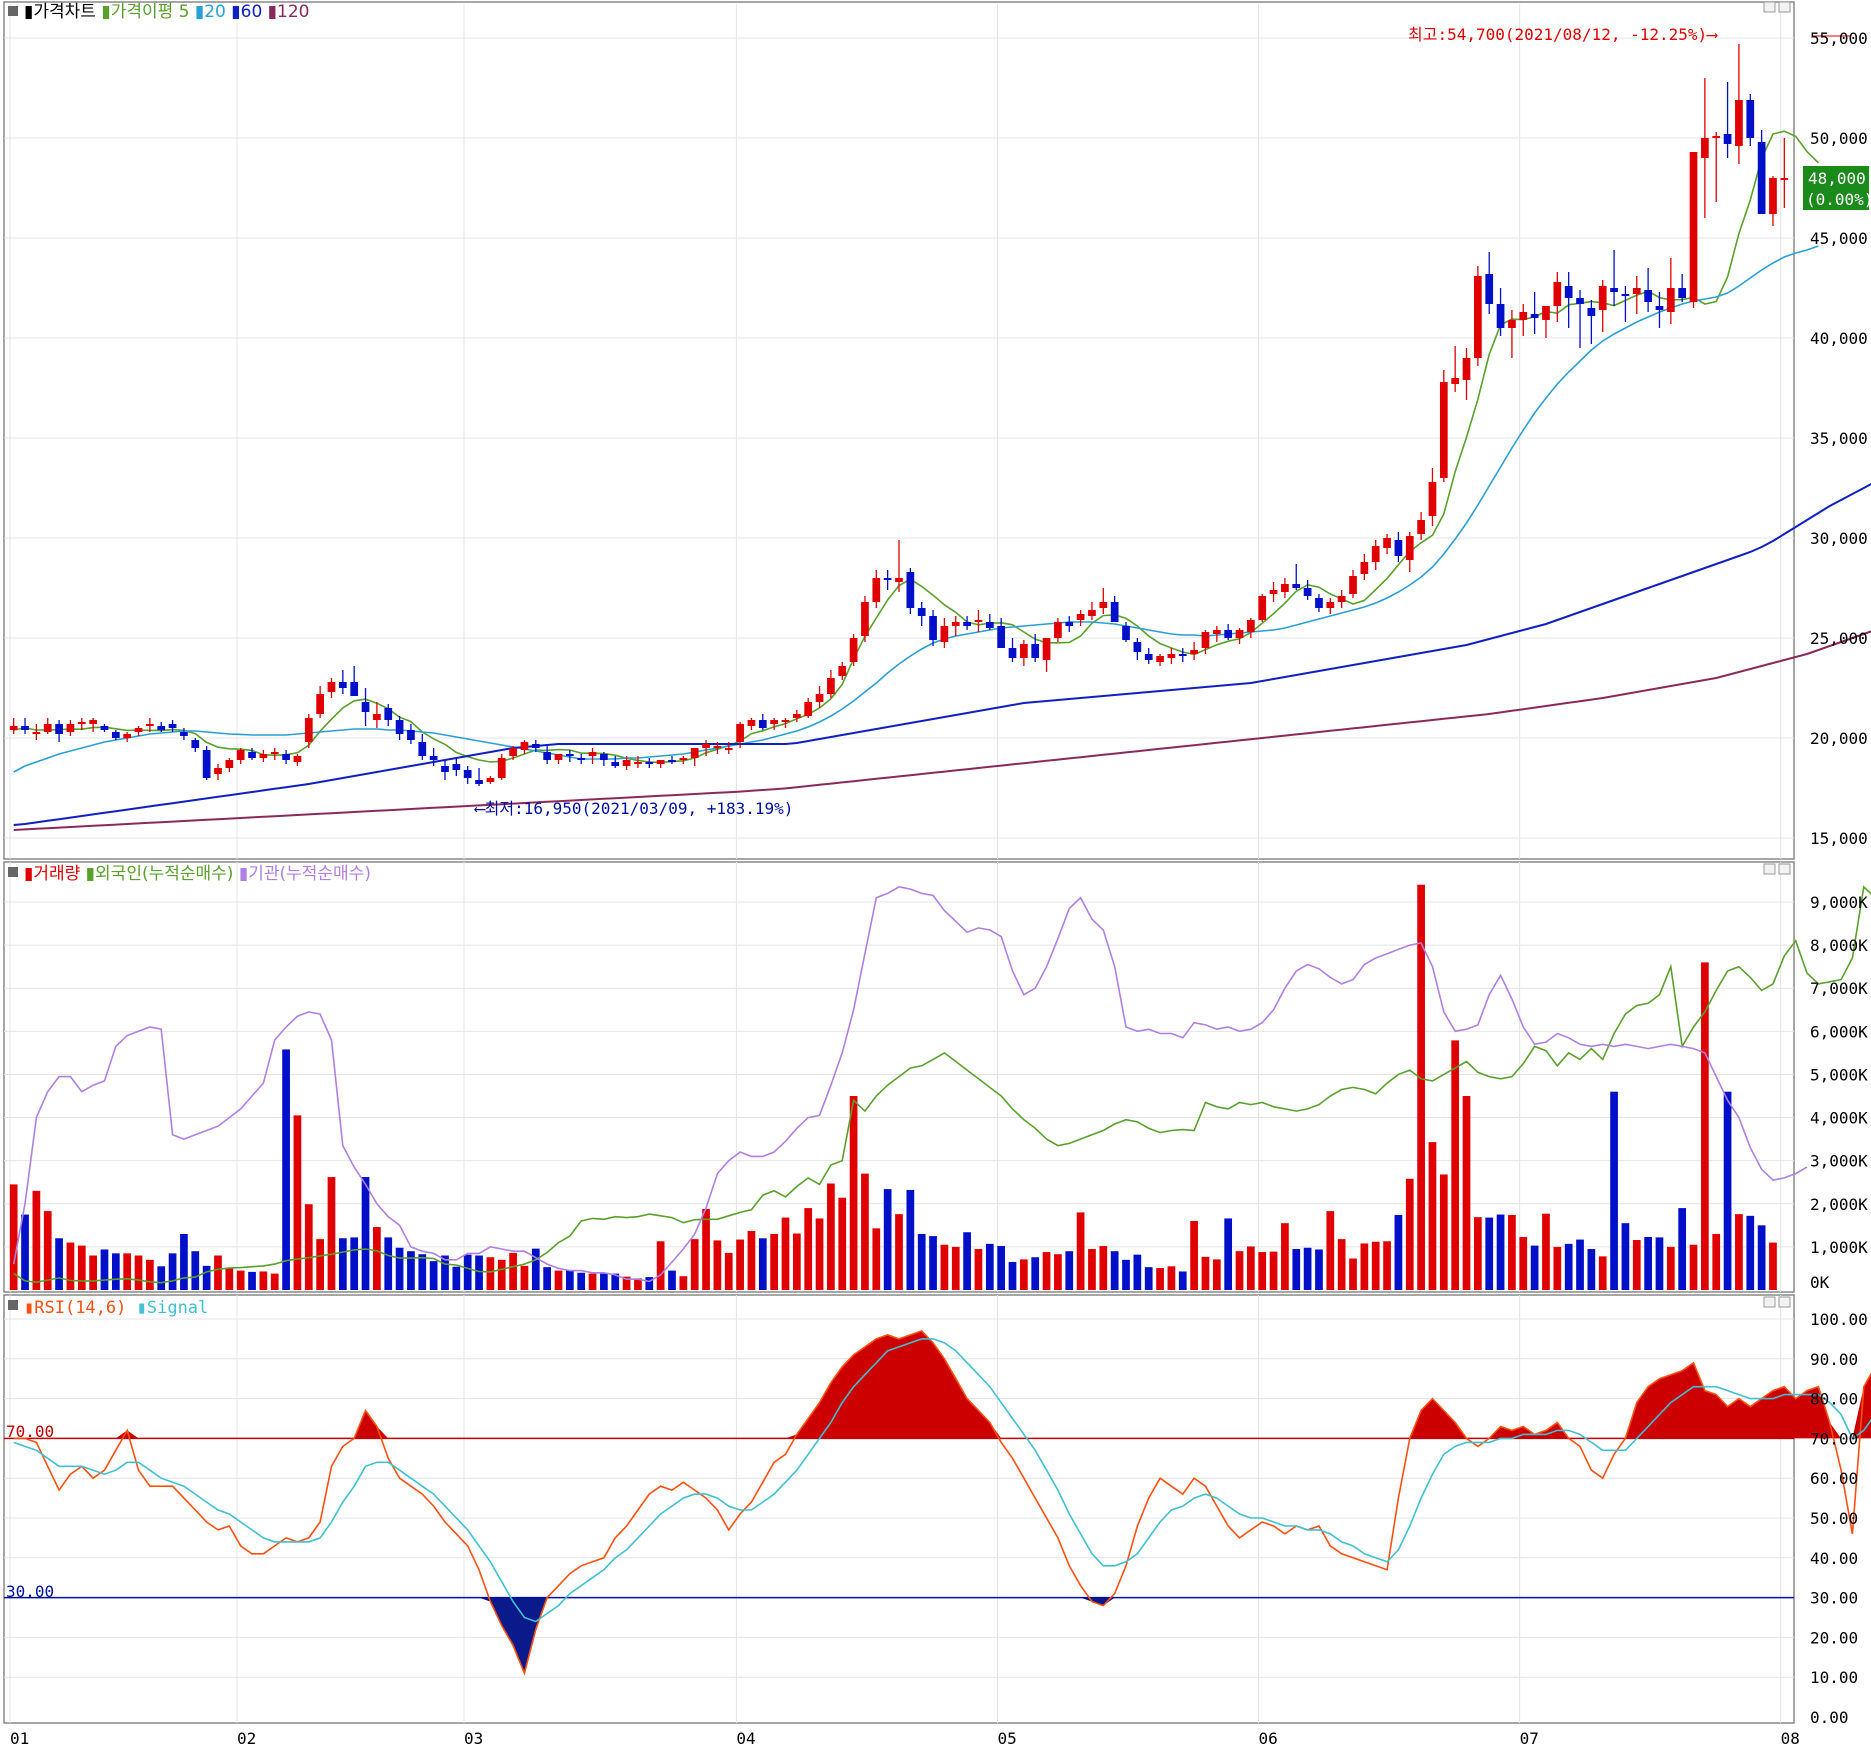 This screenshot has height=1749, width=1871. I want to click on volume-tick-label: 2,000K, so click(1839, 1204).